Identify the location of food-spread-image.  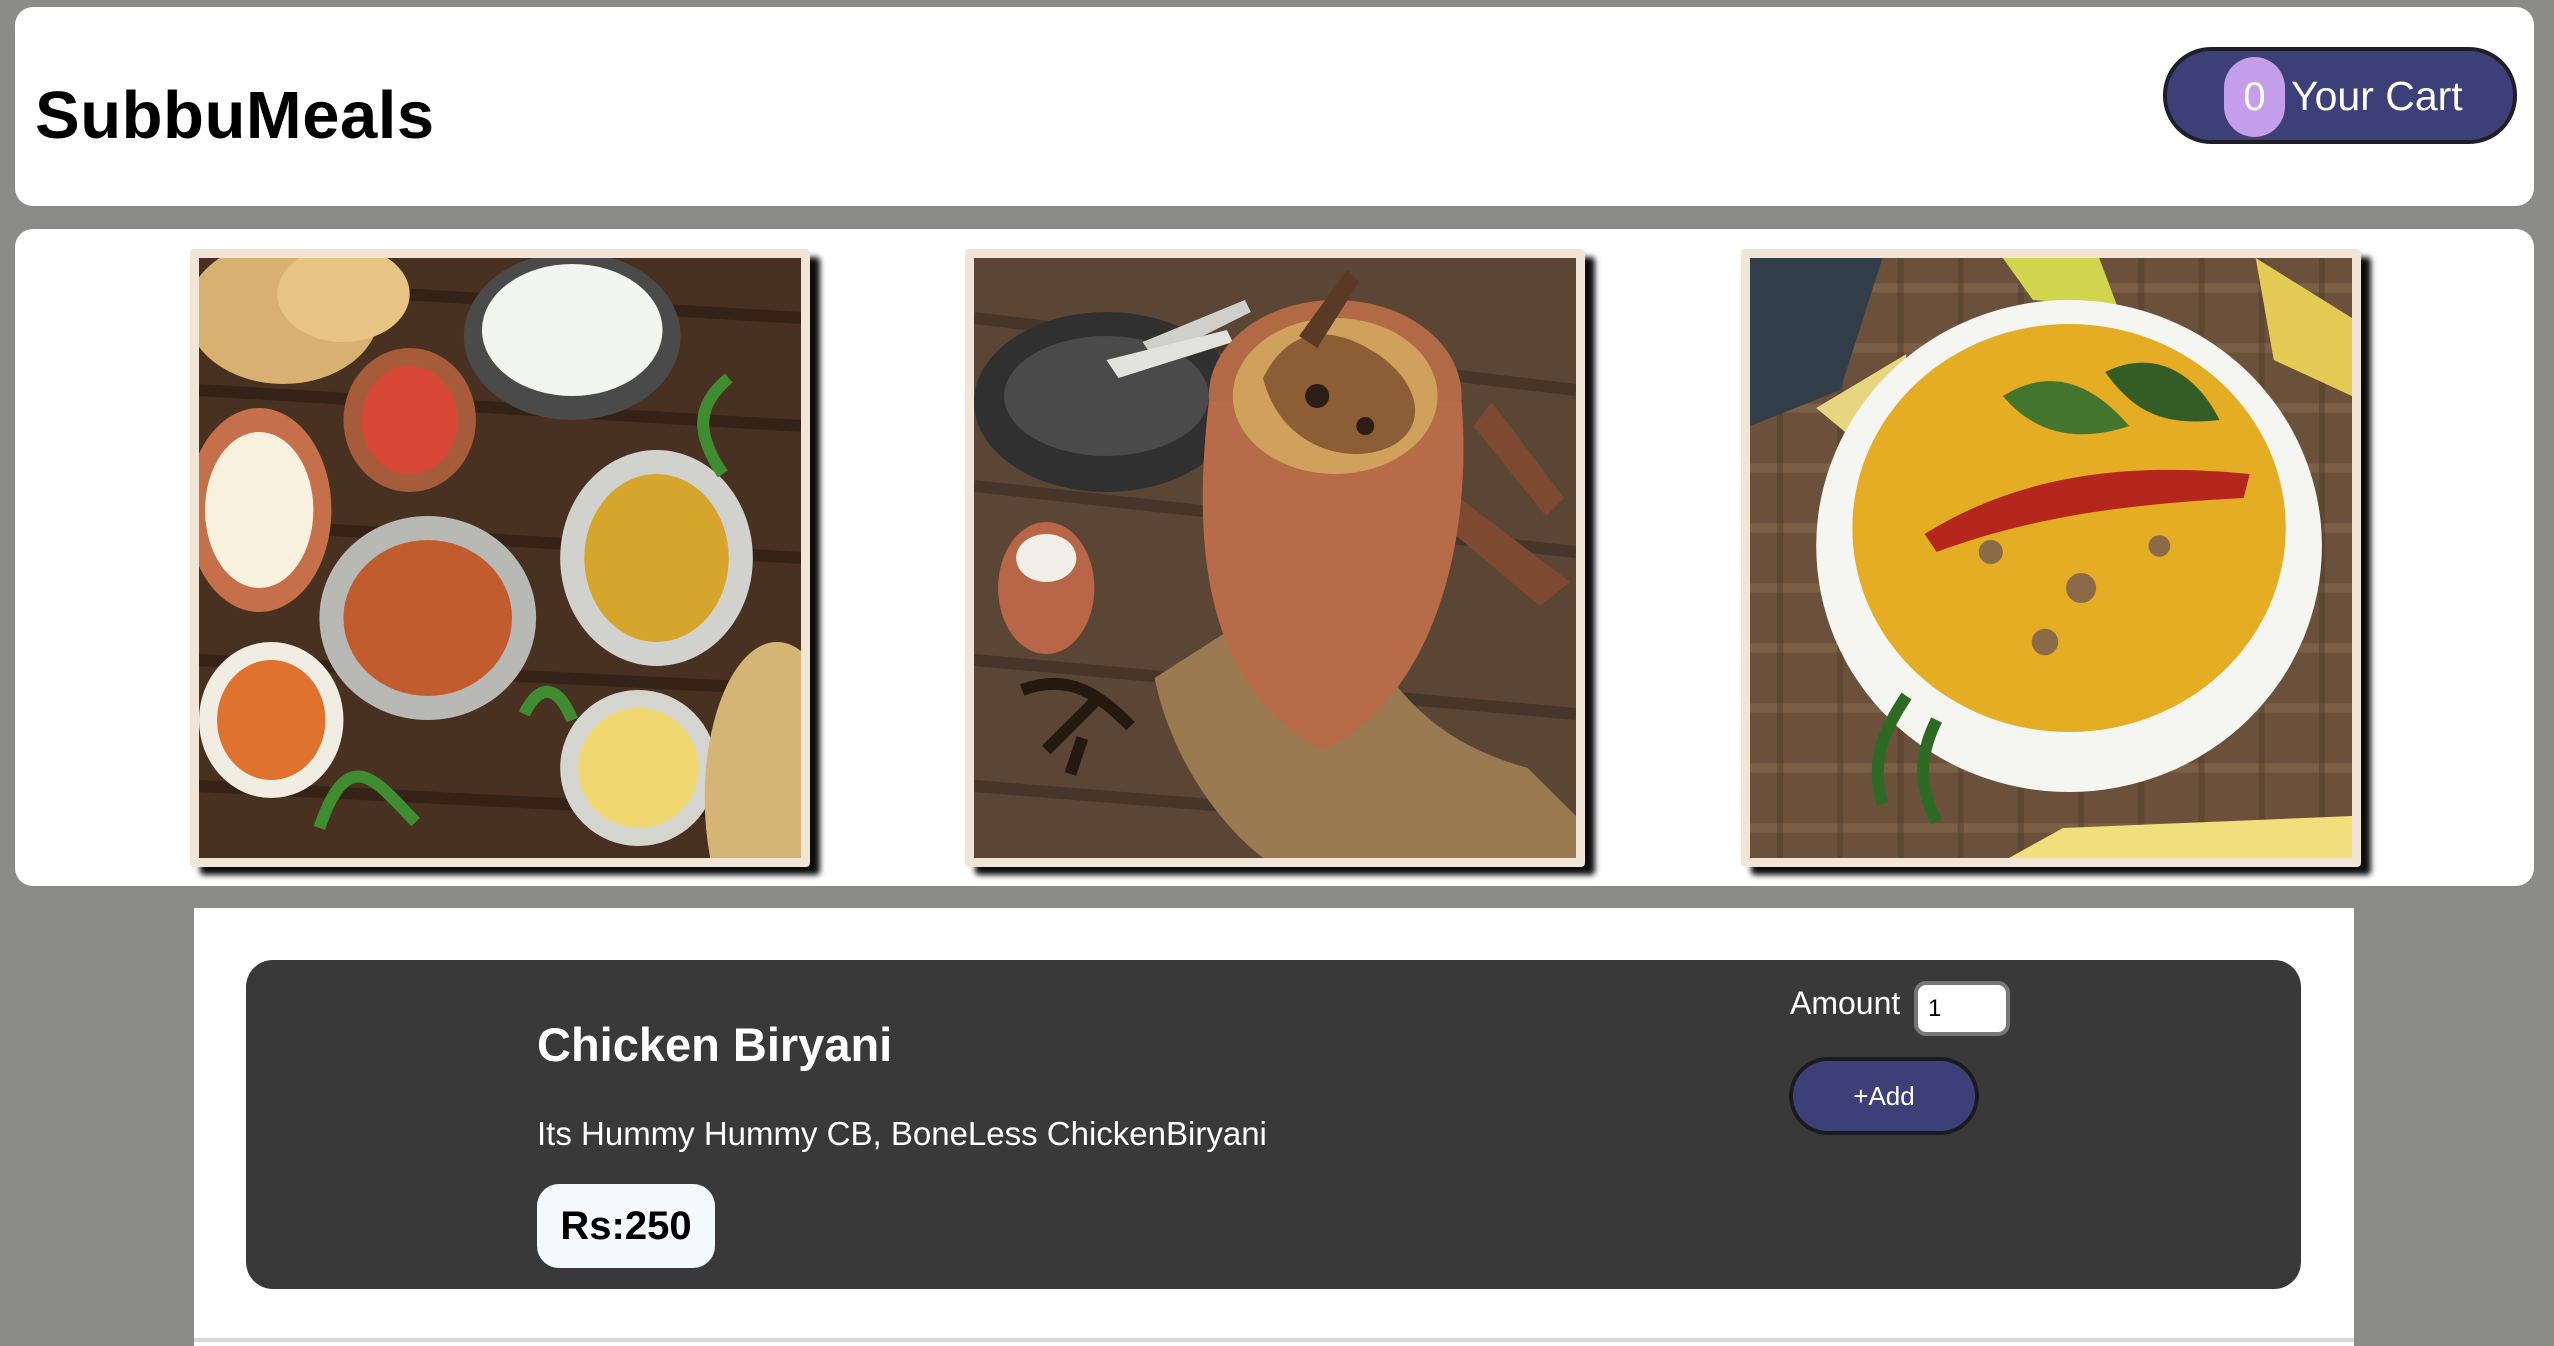
(500, 558).